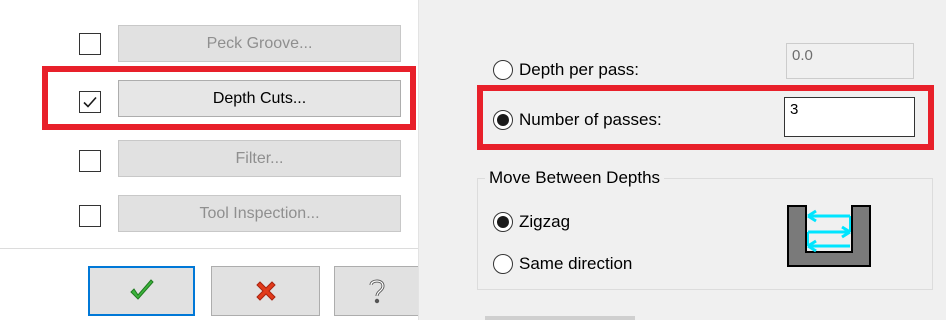  I want to click on help-button, so click(376, 291).